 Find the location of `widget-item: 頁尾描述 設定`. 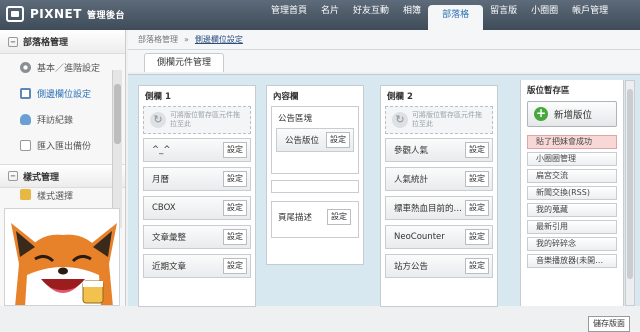

widget-item: 頁尾描述 設定 is located at coordinates (315, 217).